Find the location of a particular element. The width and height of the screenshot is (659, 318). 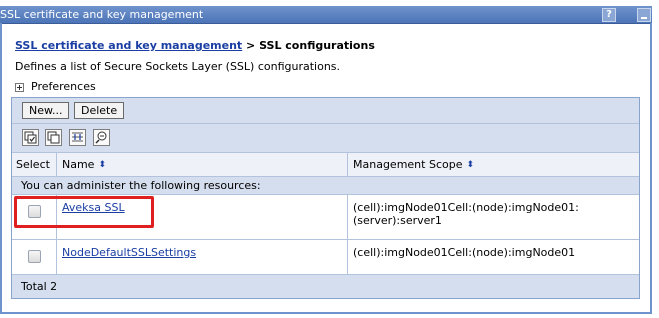

frame-border-bottom is located at coordinates (326, 313).